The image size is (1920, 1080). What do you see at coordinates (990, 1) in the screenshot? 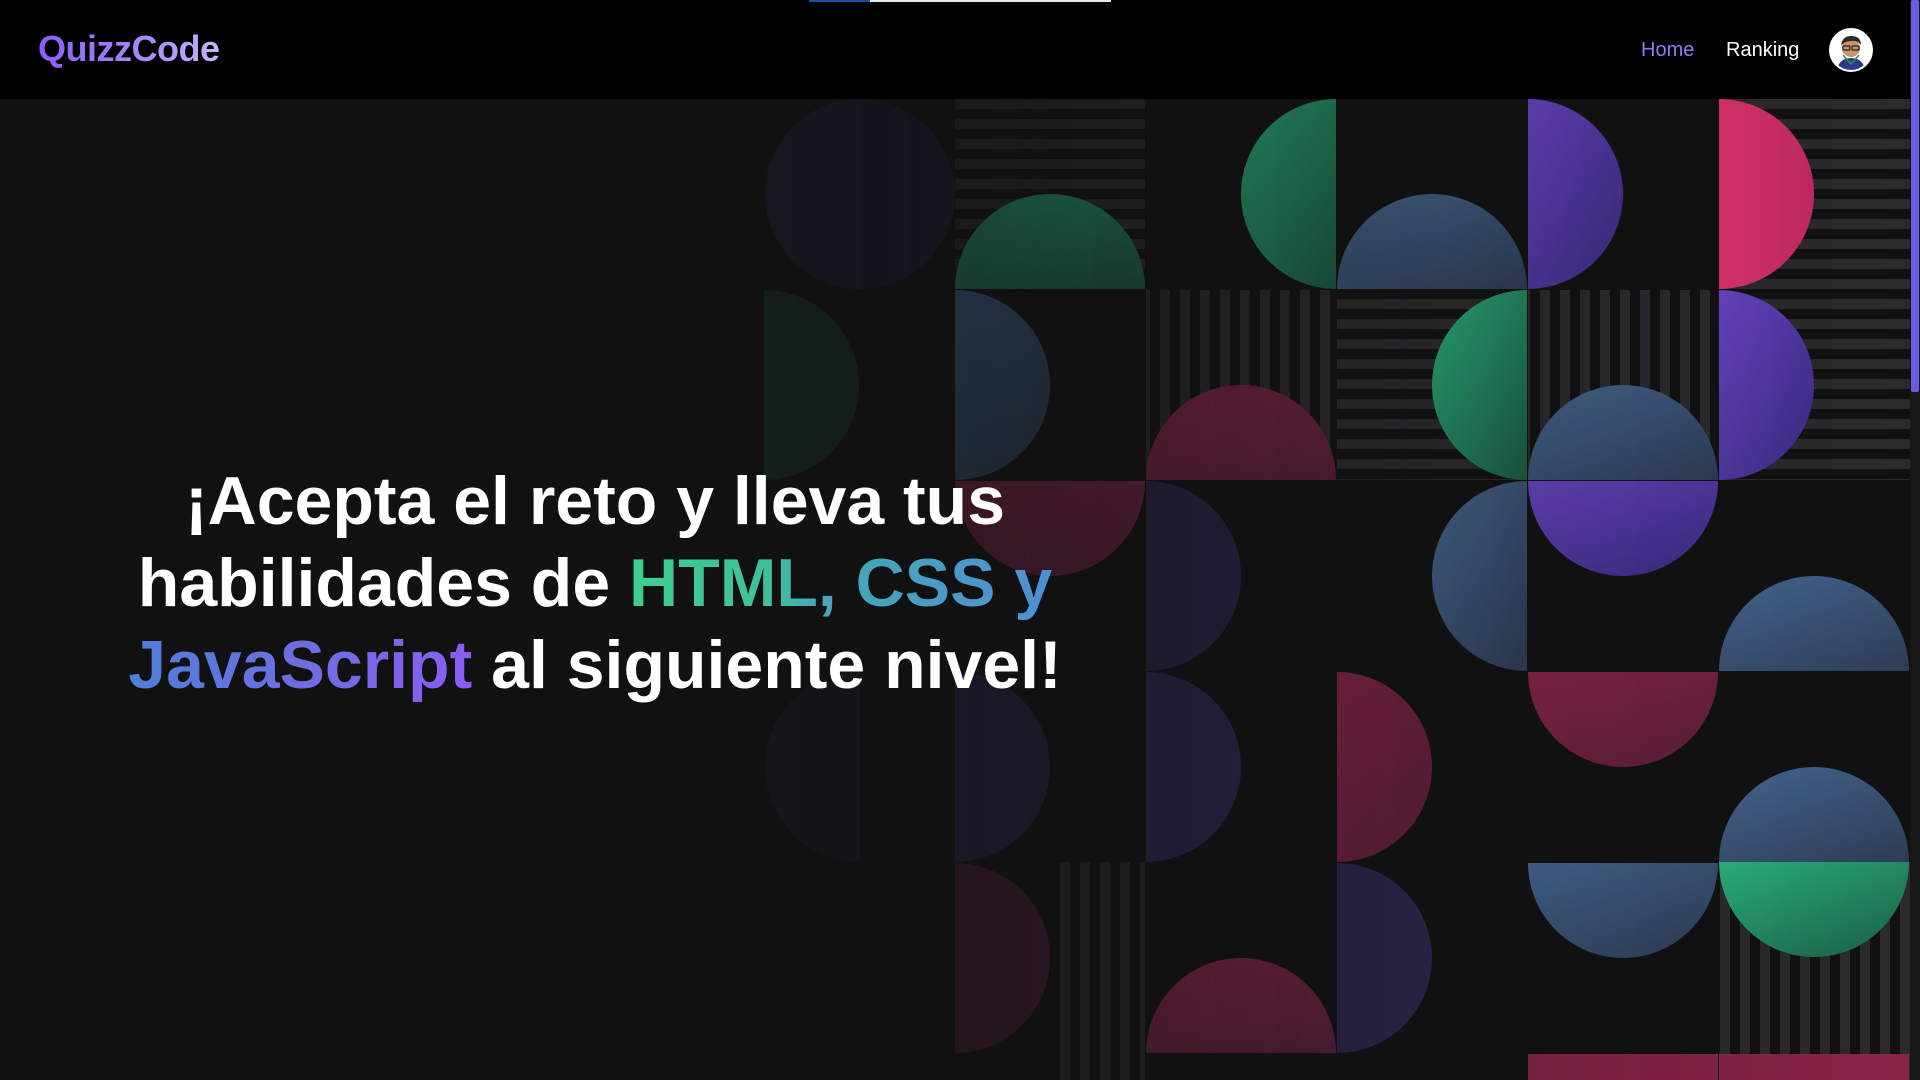
I see `page-progress-bar-track` at bounding box center [990, 1].